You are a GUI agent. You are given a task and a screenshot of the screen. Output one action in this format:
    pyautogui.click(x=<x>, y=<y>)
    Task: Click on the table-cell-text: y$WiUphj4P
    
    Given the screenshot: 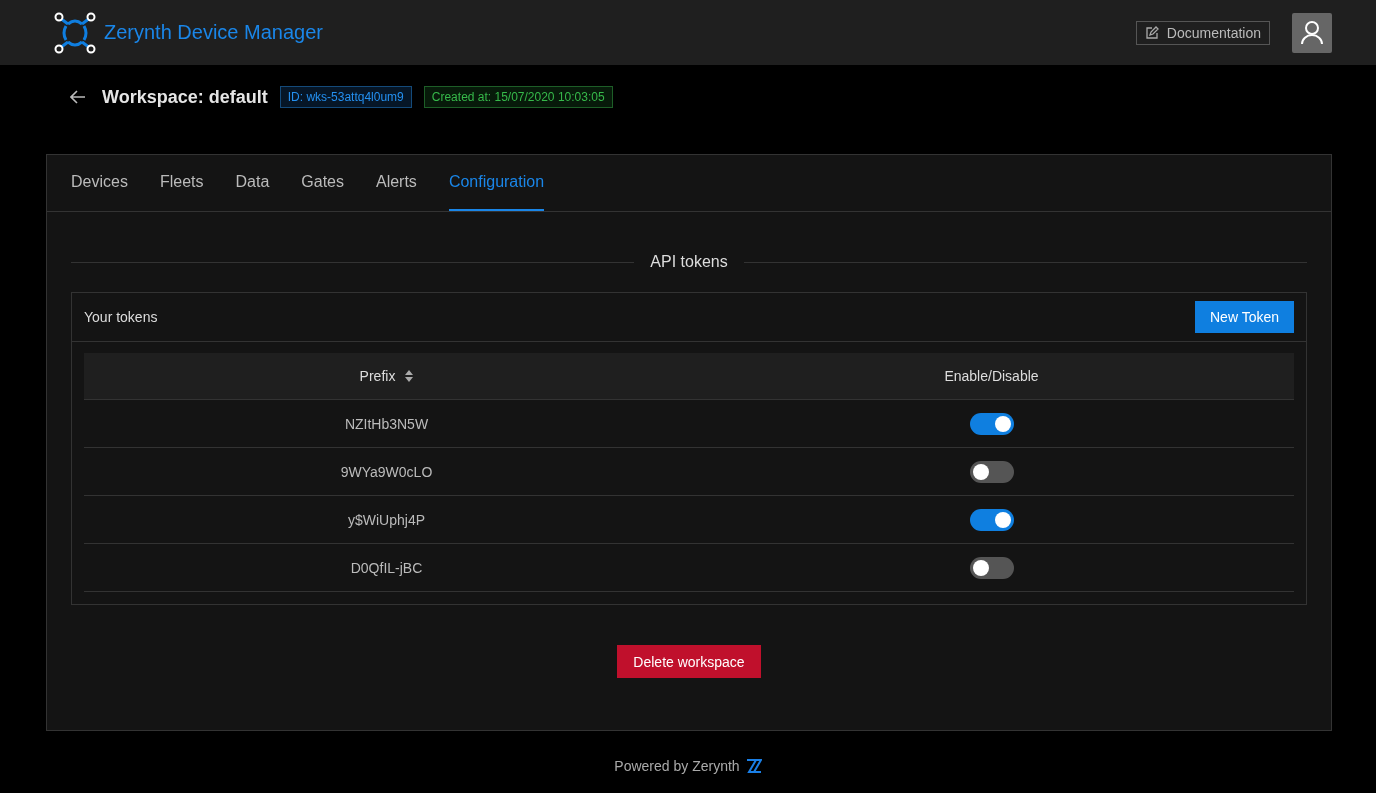 What is the action you would take?
    pyautogui.click(x=386, y=520)
    